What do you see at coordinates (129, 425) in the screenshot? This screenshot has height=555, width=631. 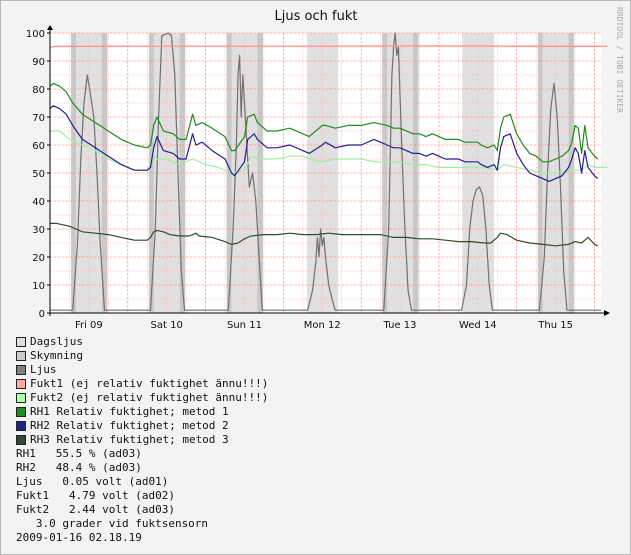 I see `legend-label: RH2 Relativ fuktighet; metod 2` at bounding box center [129, 425].